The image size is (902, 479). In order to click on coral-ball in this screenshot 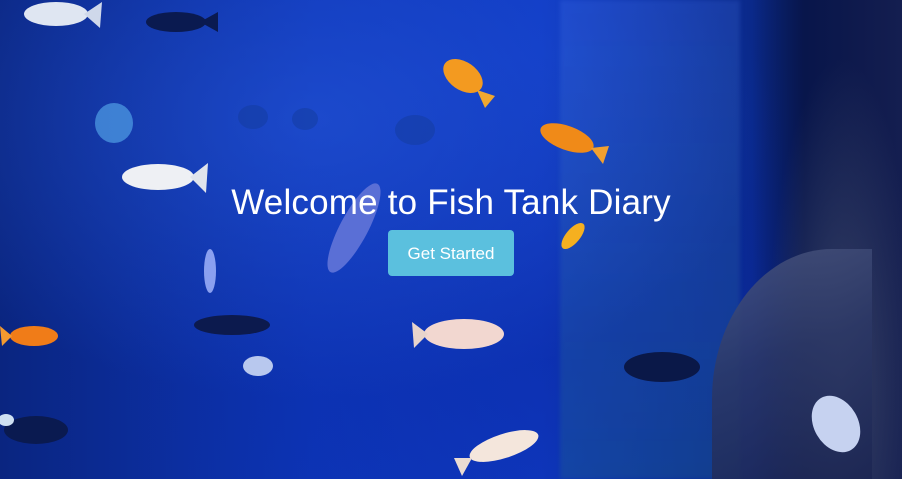, I will do `click(114, 123)`.